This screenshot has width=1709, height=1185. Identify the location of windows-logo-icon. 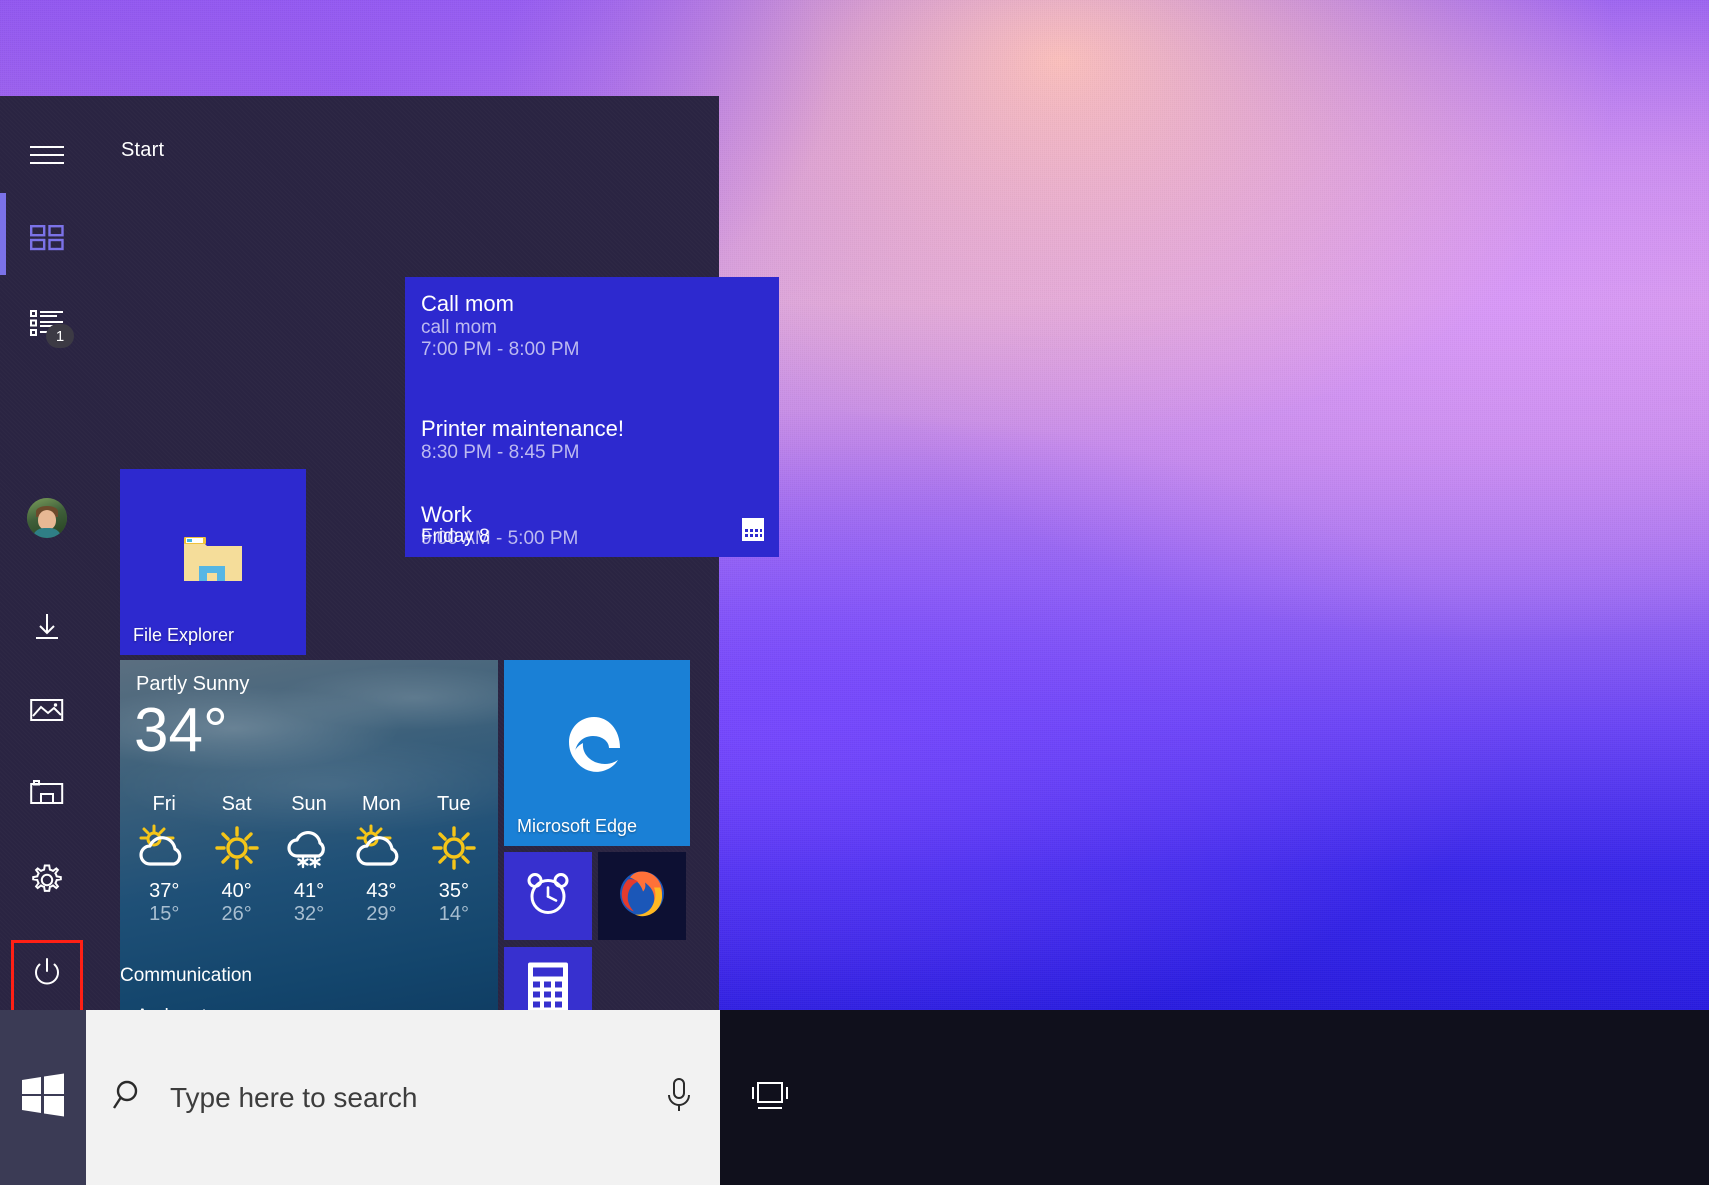
(43, 1097).